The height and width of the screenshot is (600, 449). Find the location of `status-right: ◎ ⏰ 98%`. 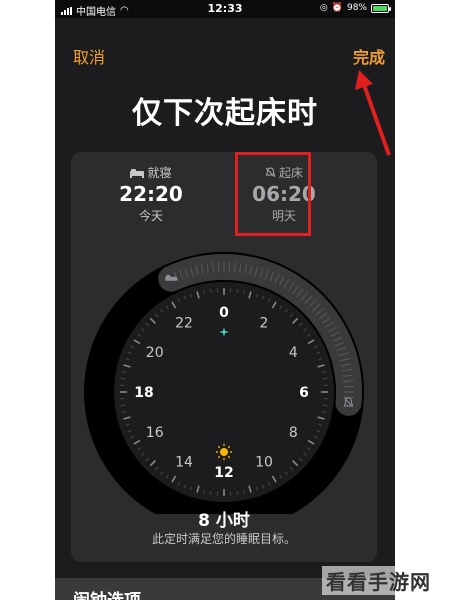

status-right: ◎ ⏰ 98% is located at coordinates (355, 8).